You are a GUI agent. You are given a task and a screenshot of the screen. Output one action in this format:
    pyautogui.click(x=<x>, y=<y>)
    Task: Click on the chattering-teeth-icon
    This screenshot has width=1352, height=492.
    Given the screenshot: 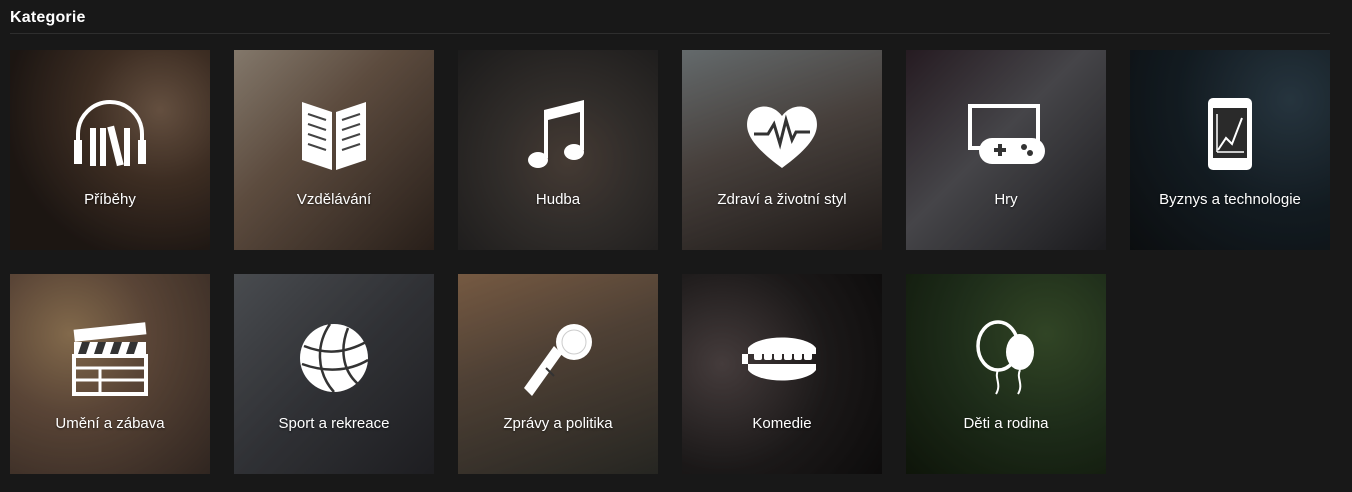 What is the action you would take?
    pyautogui.click(x=779, y=359)
    